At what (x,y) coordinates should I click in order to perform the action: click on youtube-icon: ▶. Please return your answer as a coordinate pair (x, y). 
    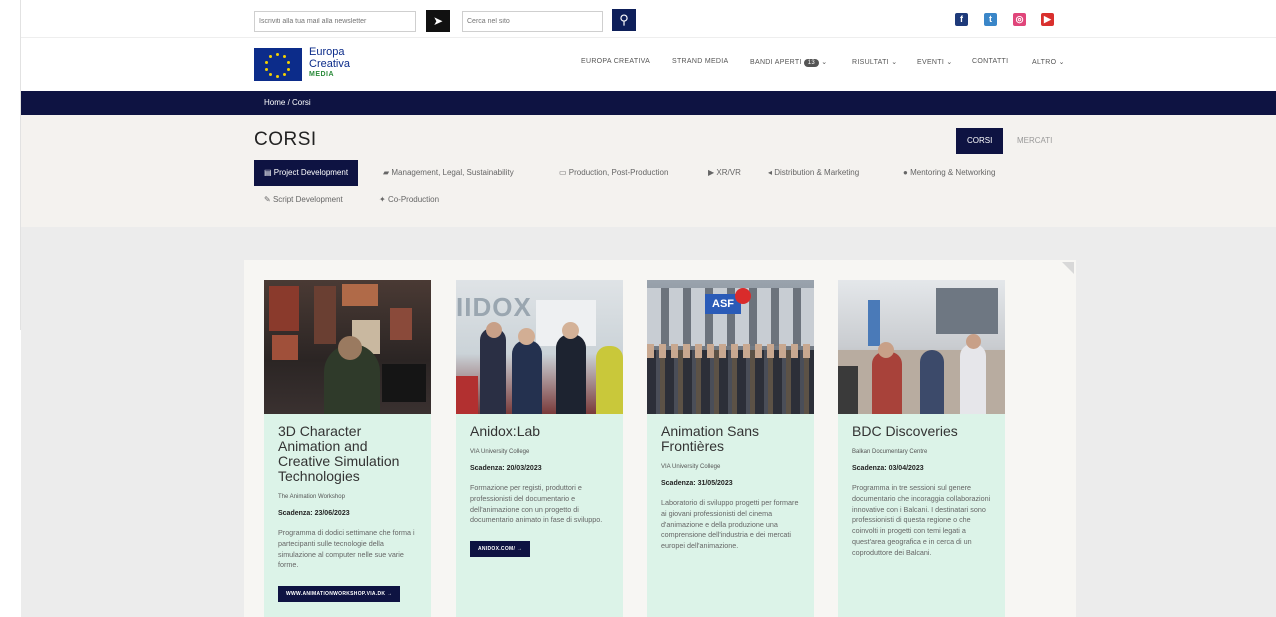
    Looking at the image, I should click on (1047, 19).